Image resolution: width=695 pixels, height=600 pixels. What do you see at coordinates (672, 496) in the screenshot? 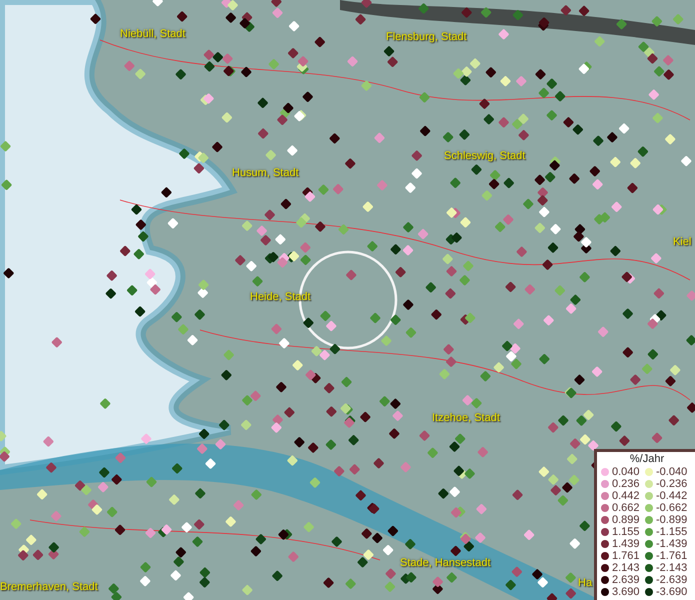
I see `legend-label: -0.442` at bounding box center [672, 496].